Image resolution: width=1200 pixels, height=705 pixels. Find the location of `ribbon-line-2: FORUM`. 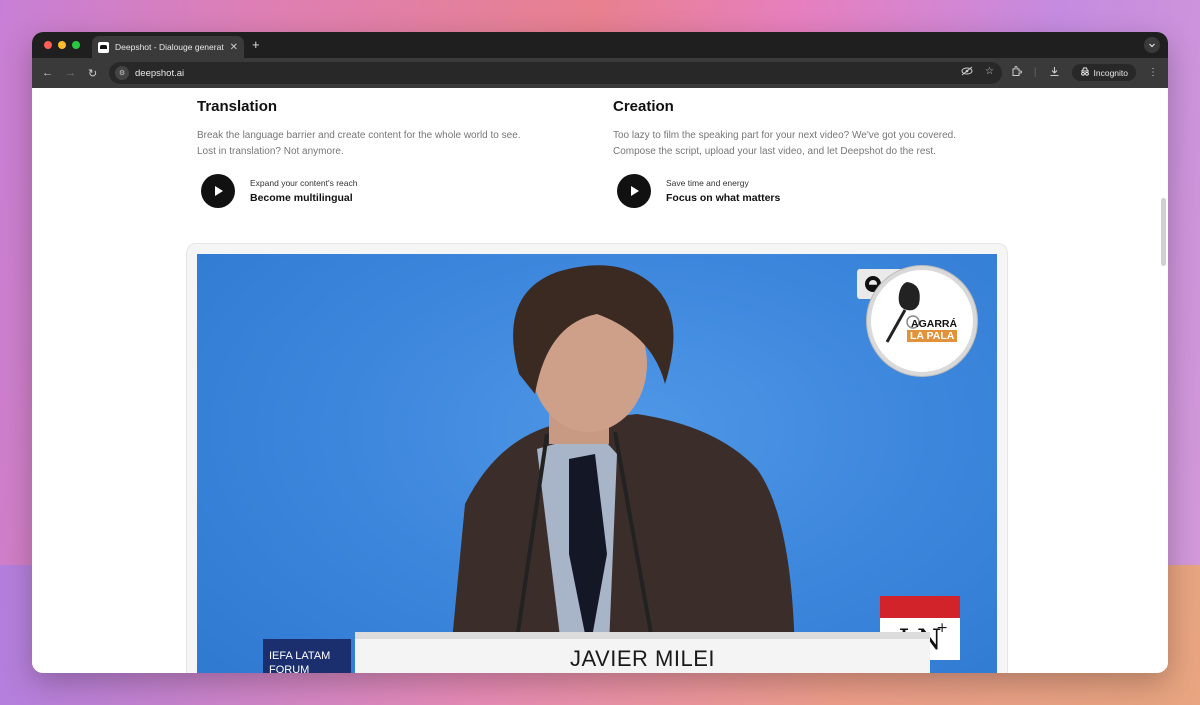

ribbon-line-2: FORUM is located at coordinates (289, 668).